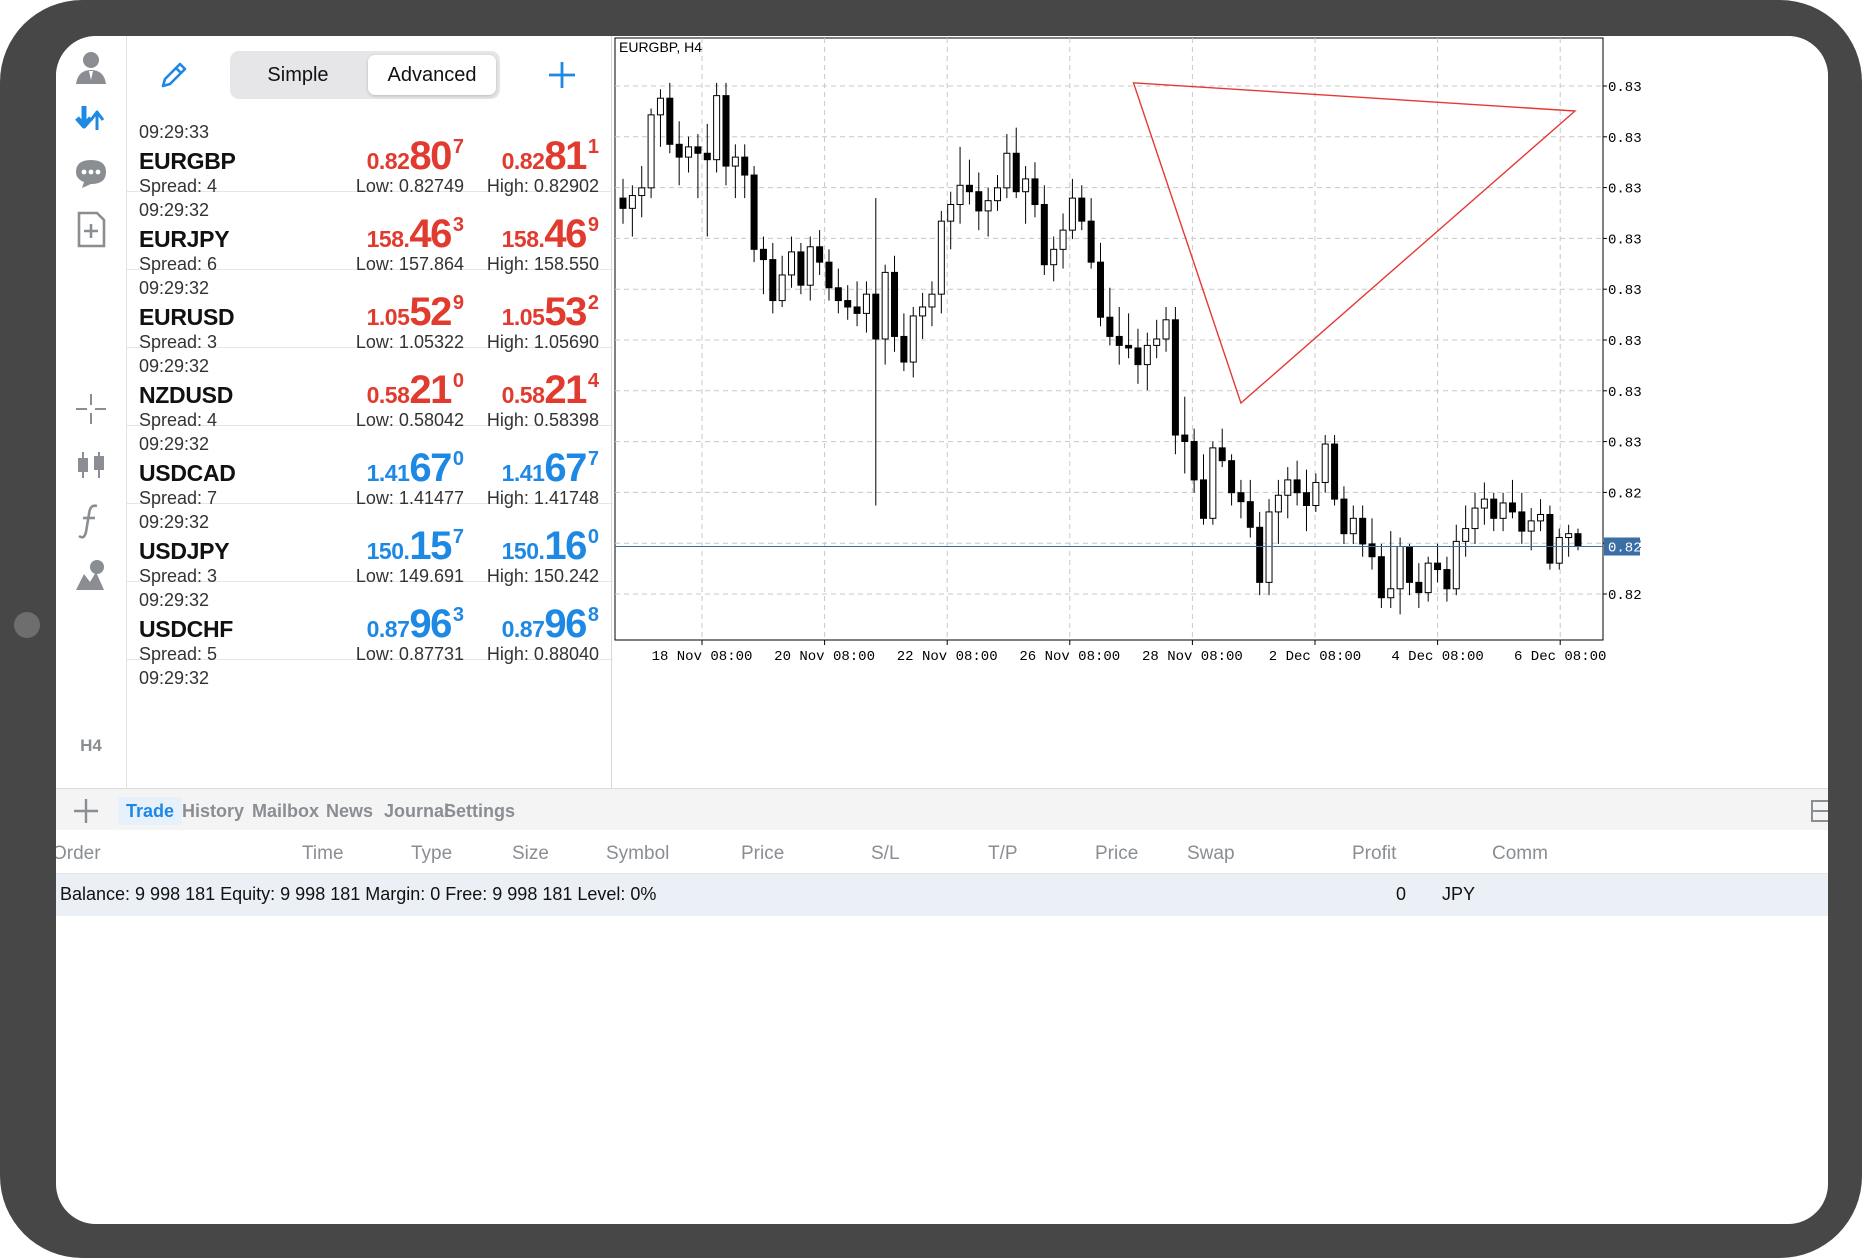 Image resolution: width=1862 pixels, height=1258 pixels. I want to click on indicators-icon, so click(91, 521).